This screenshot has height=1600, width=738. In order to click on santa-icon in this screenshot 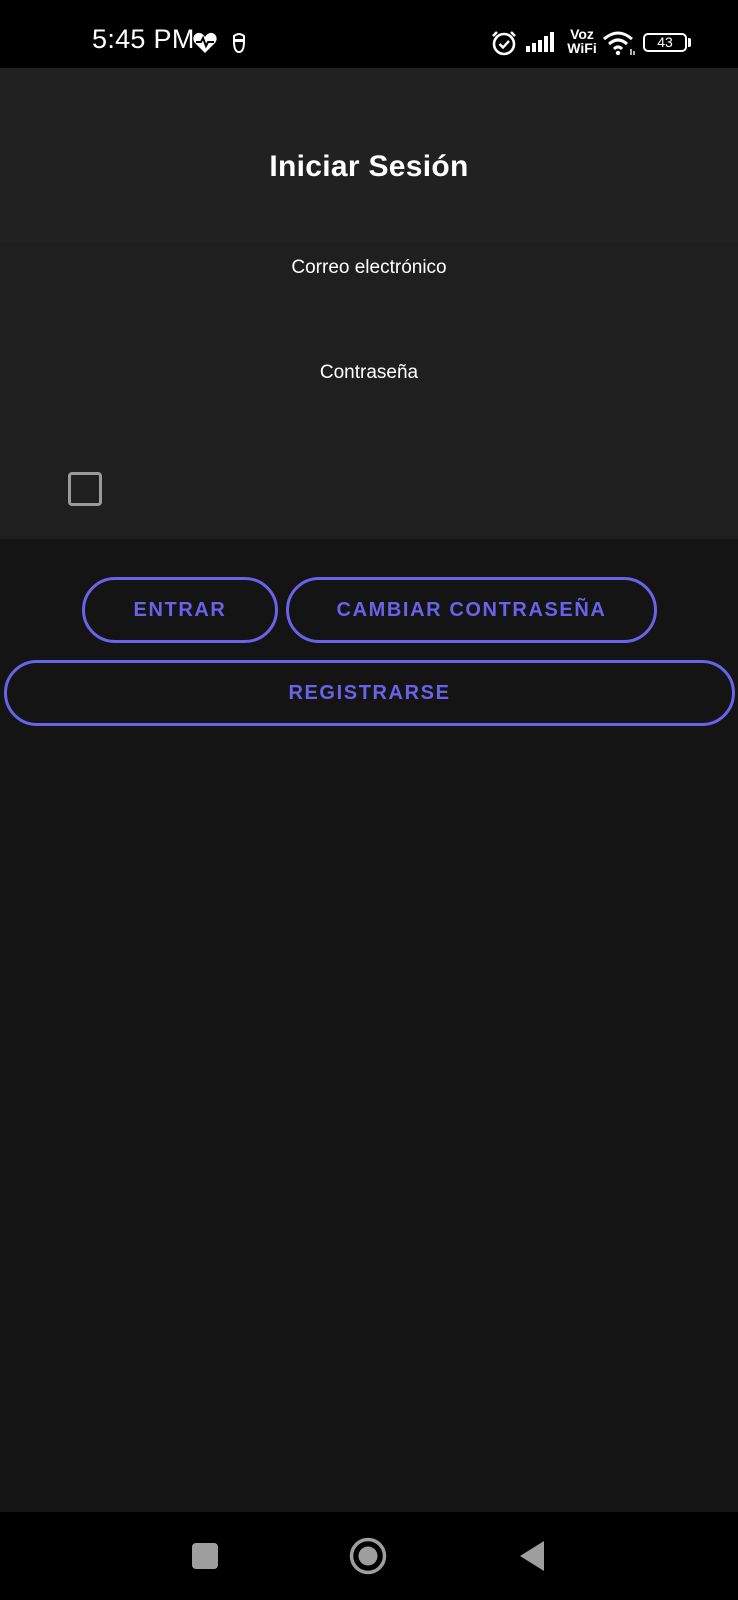, I will do `click(239, 43)`.